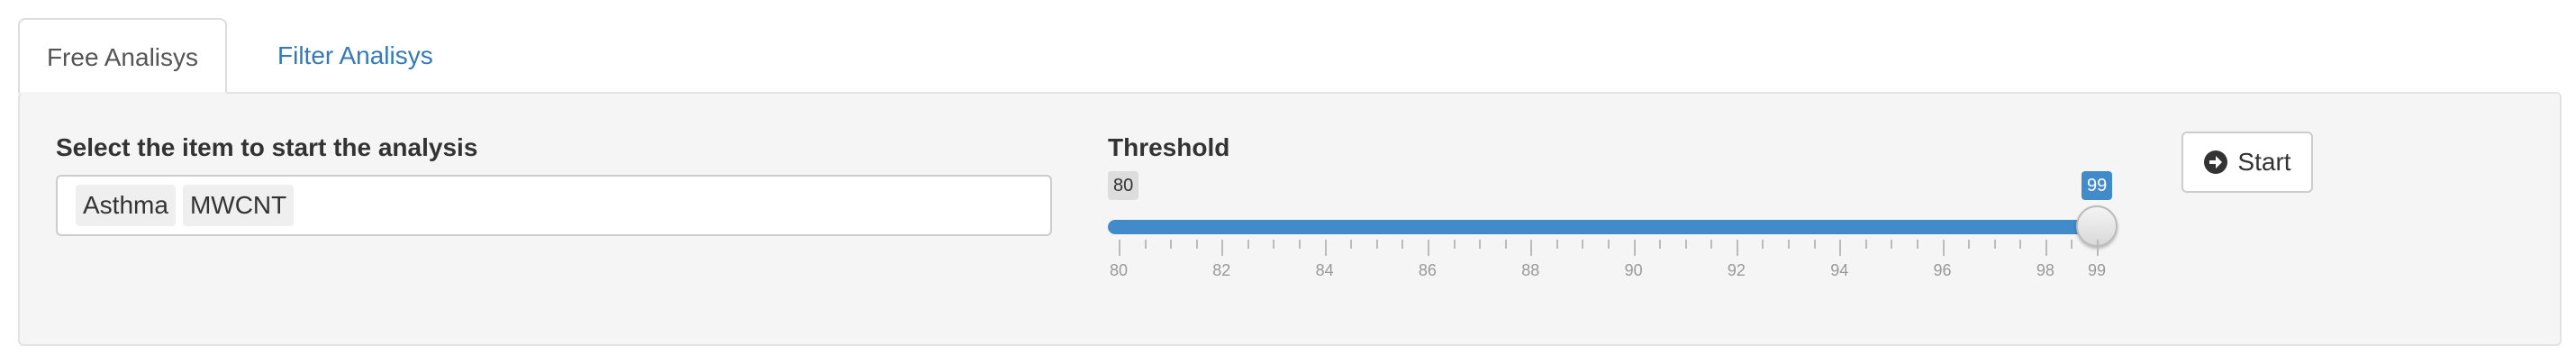 This screenshot has width=2576, height=364. I want to click on slider-tick-label: 82, so click(1221, 270).